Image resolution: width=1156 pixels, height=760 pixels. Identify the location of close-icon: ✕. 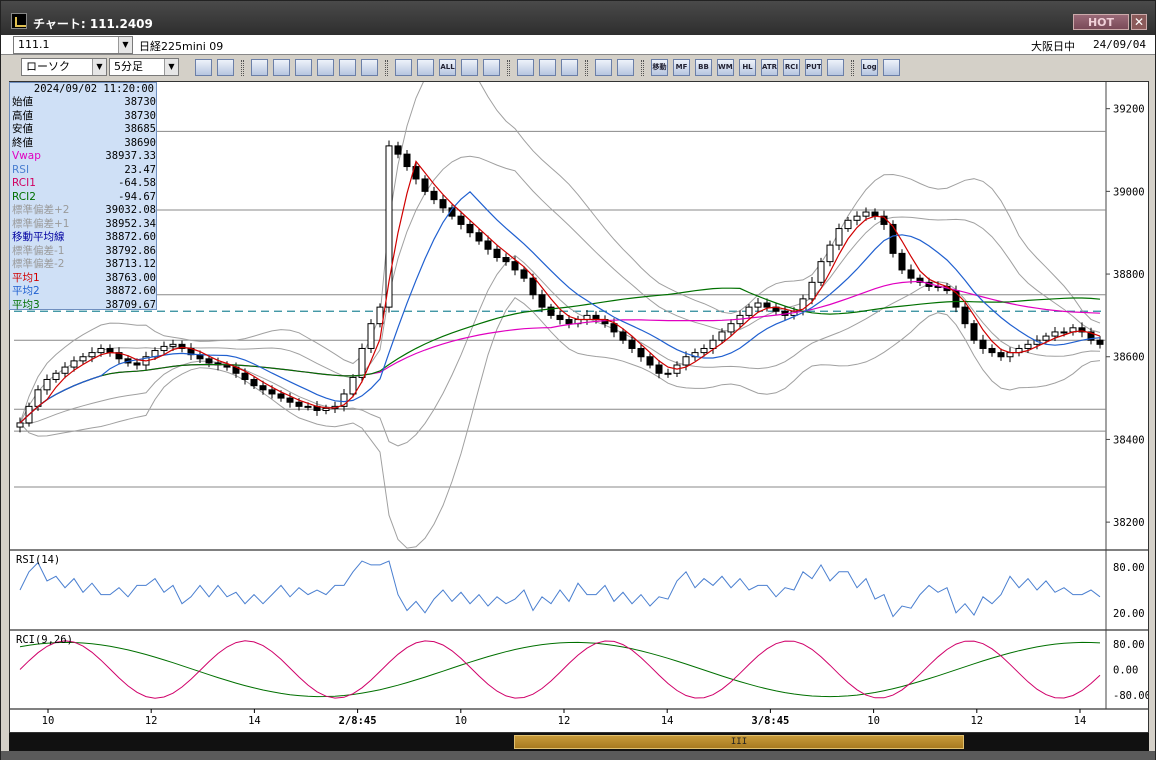
(1139, 22).